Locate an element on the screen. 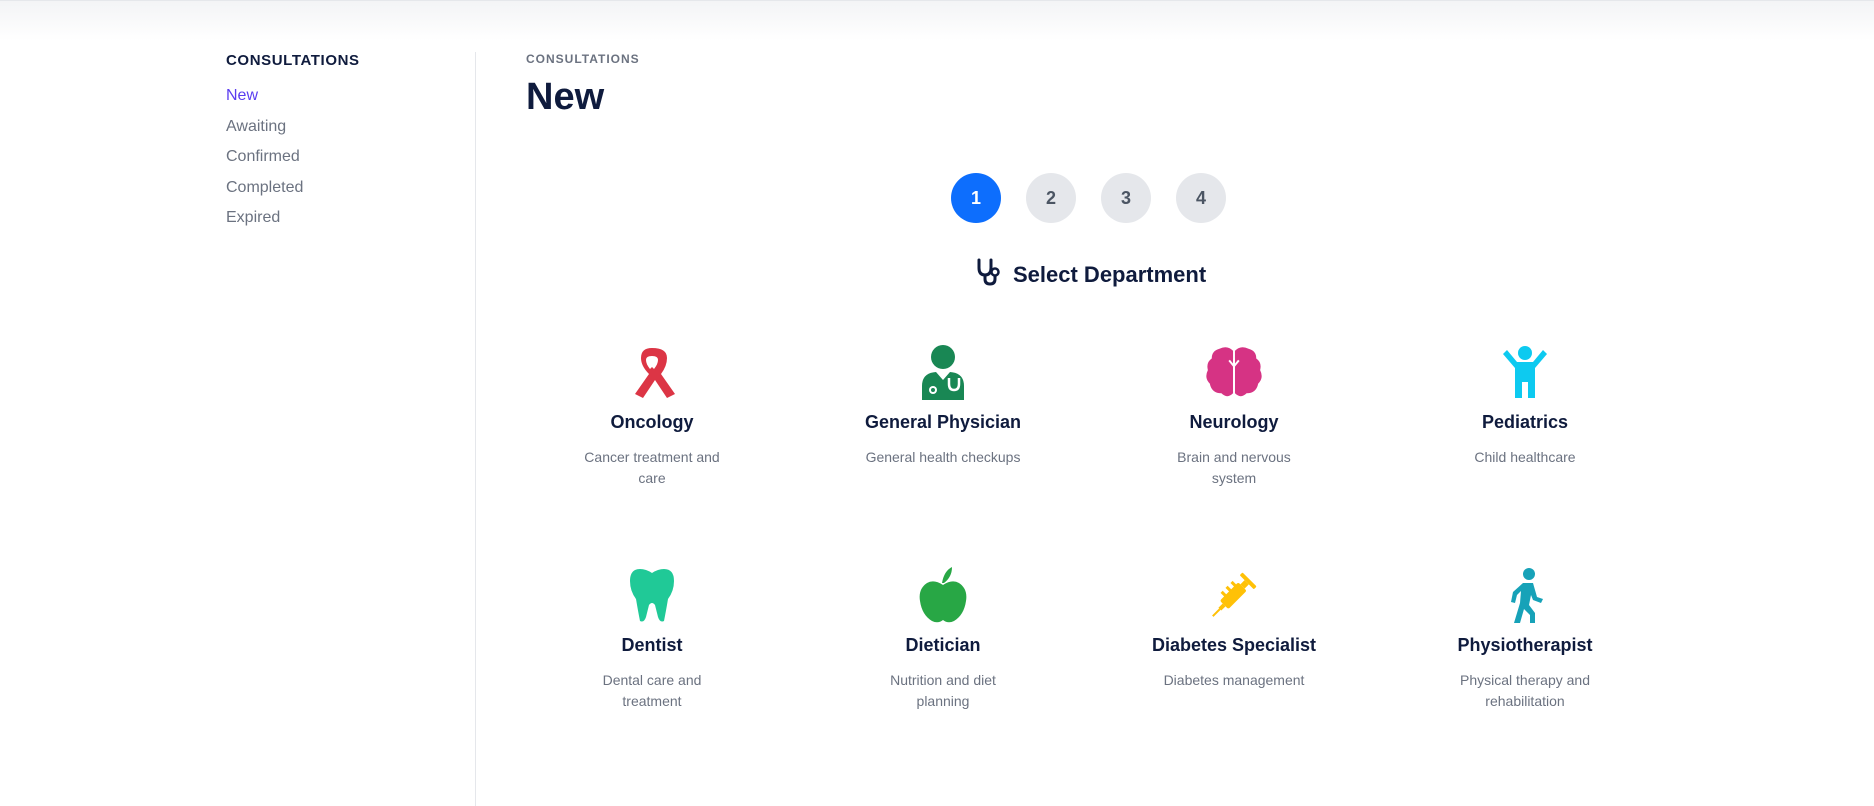 The height and width of the screenshot is (806, 1874). department-card-dietician: Dietician Nutrition and diet planning is located at coordinates (943, 638).